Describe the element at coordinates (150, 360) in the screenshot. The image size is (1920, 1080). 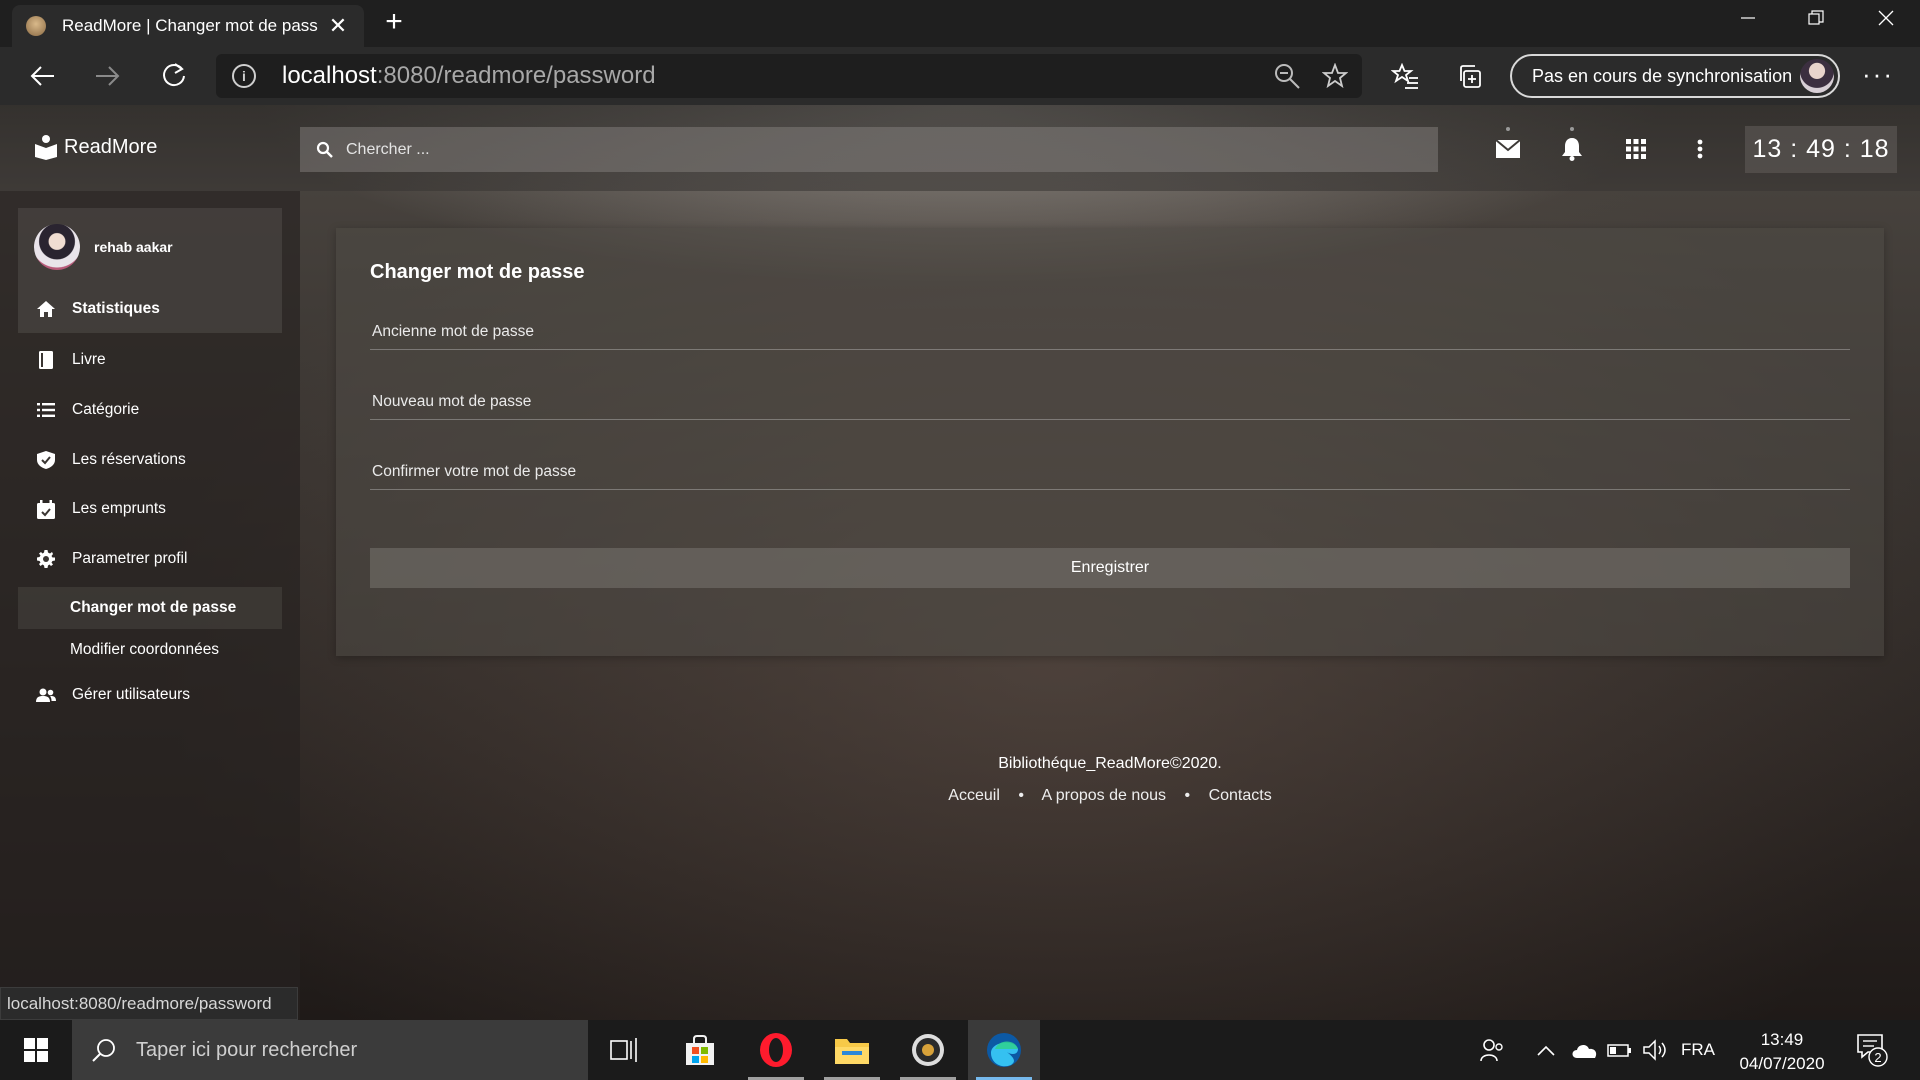
I see `sidebar-item-livre: Livre` at that location.